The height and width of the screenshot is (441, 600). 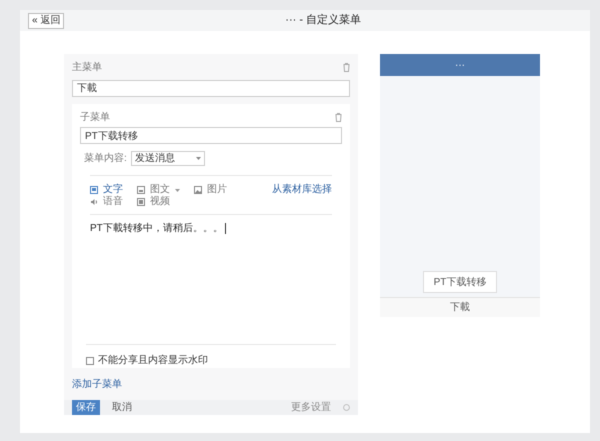 I want to click on popup-menu-item: PT下载转移, so click(x=460, y=282).